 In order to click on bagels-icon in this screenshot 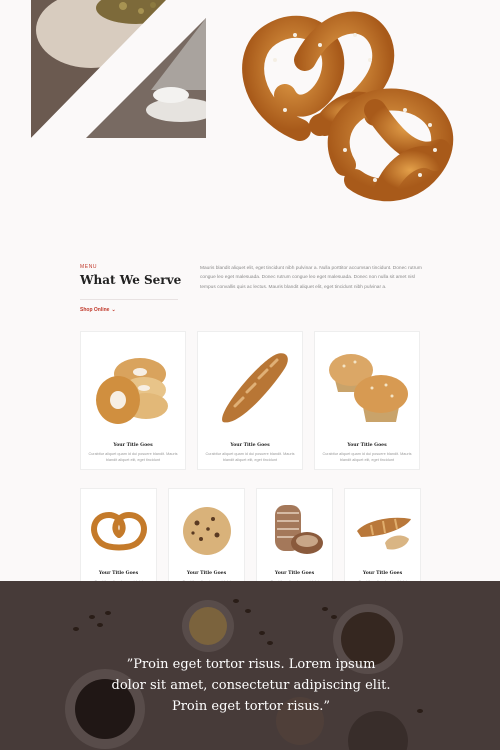, I will do `click(132, 391)`.